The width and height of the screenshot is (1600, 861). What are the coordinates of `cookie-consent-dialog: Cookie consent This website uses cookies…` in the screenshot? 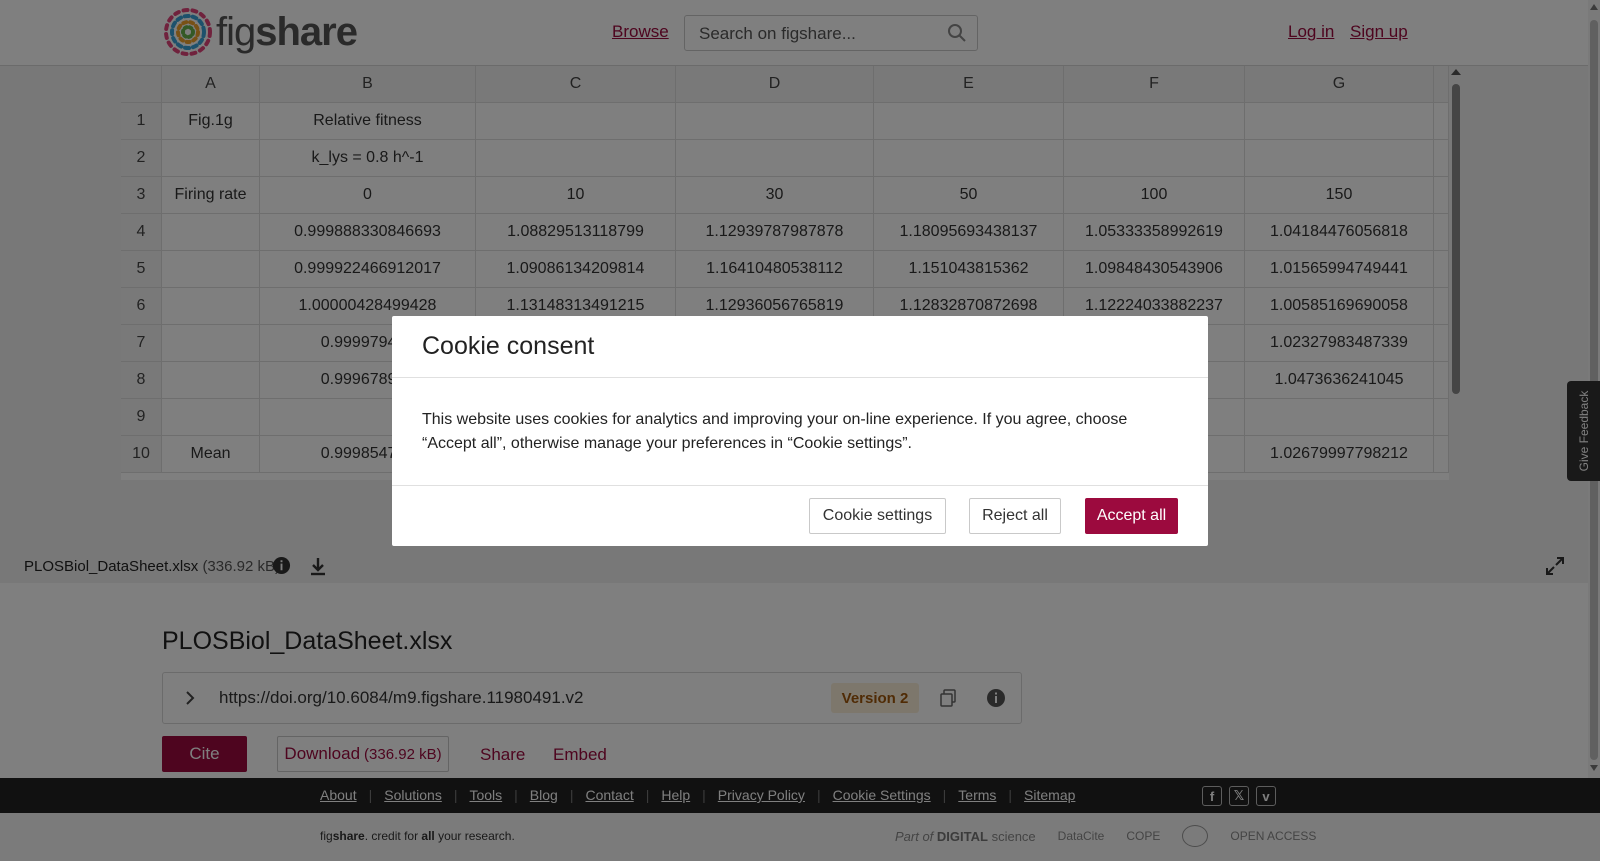 It's located at (800, 431).